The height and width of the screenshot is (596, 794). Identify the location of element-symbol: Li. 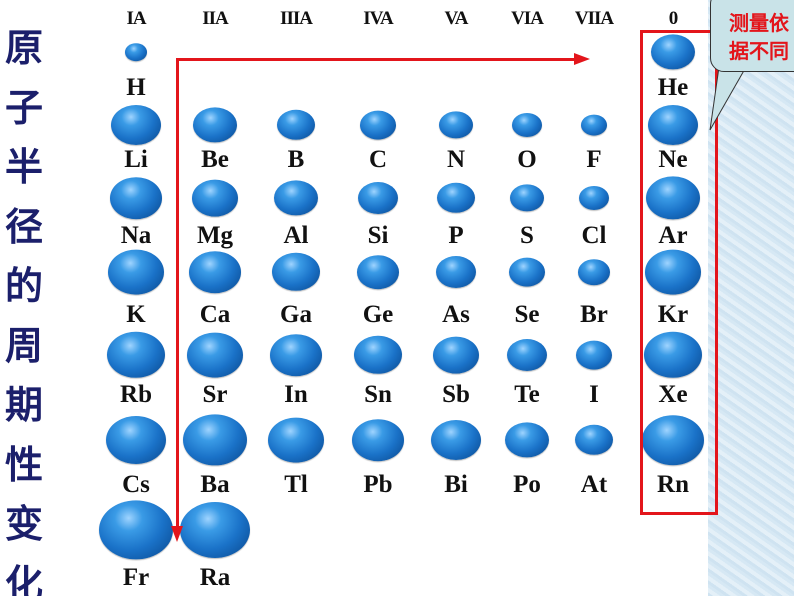
(136, 159).